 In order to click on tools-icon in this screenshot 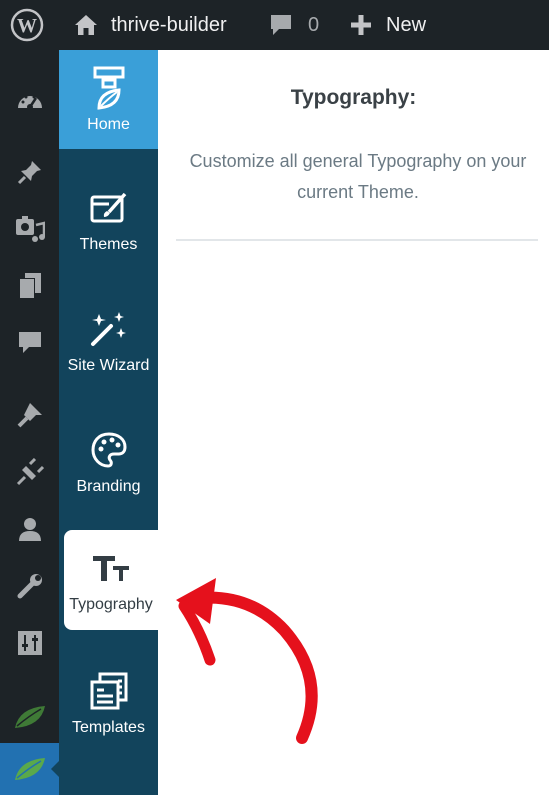, I will do `click(29, 586)`.